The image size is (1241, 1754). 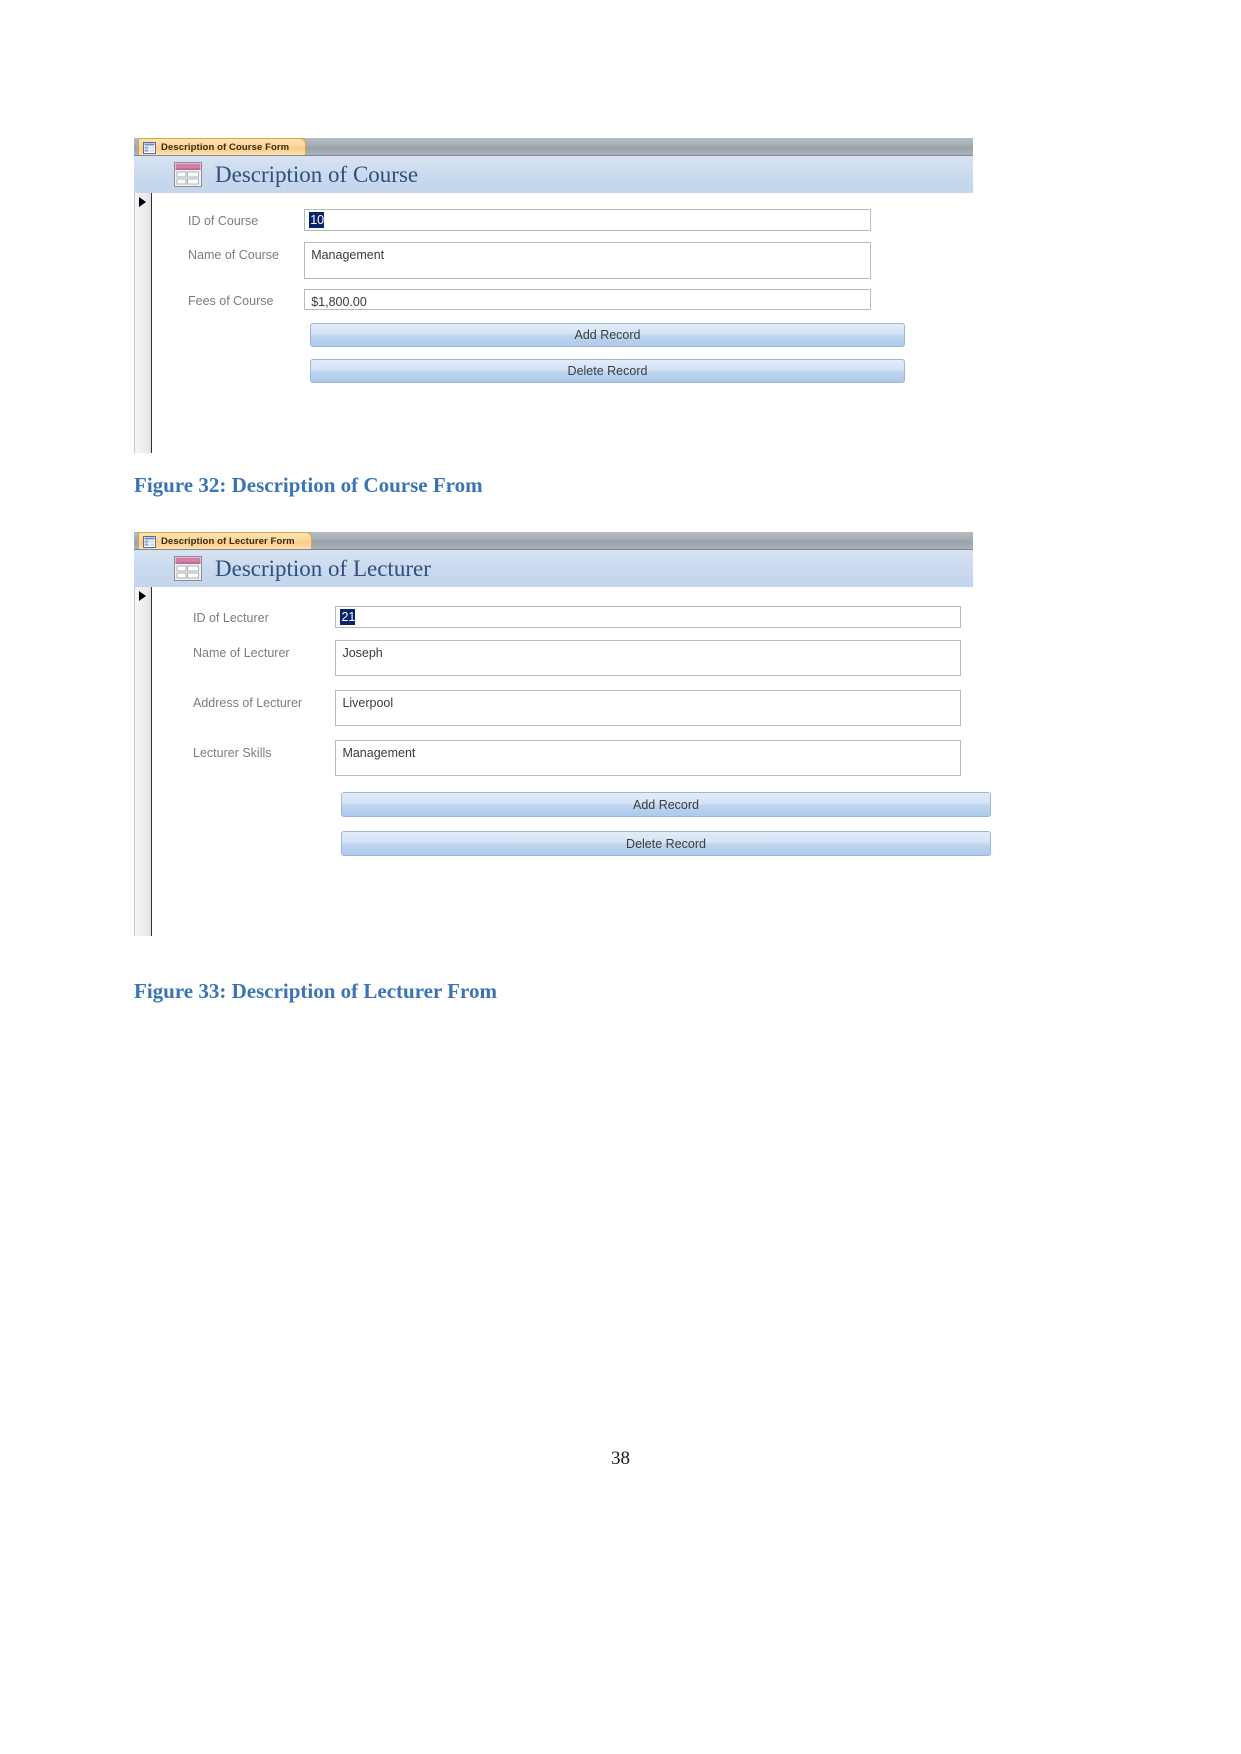 I want to click on figure-caption-32: Figure 32: Description of Course From, so click(x=308, y=485).